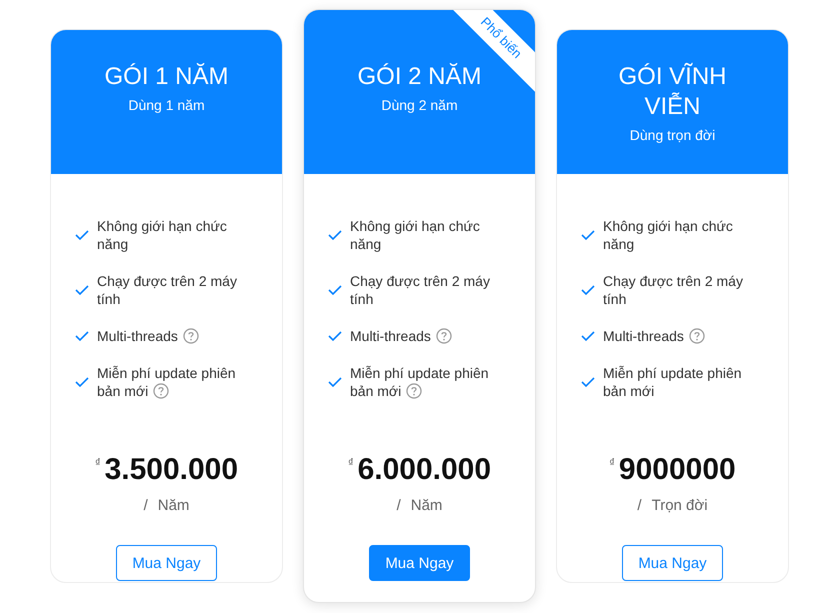 The width and height of the screenshot is (840, 613). I want to click on price-amount: 9000000, so click(677, 470).